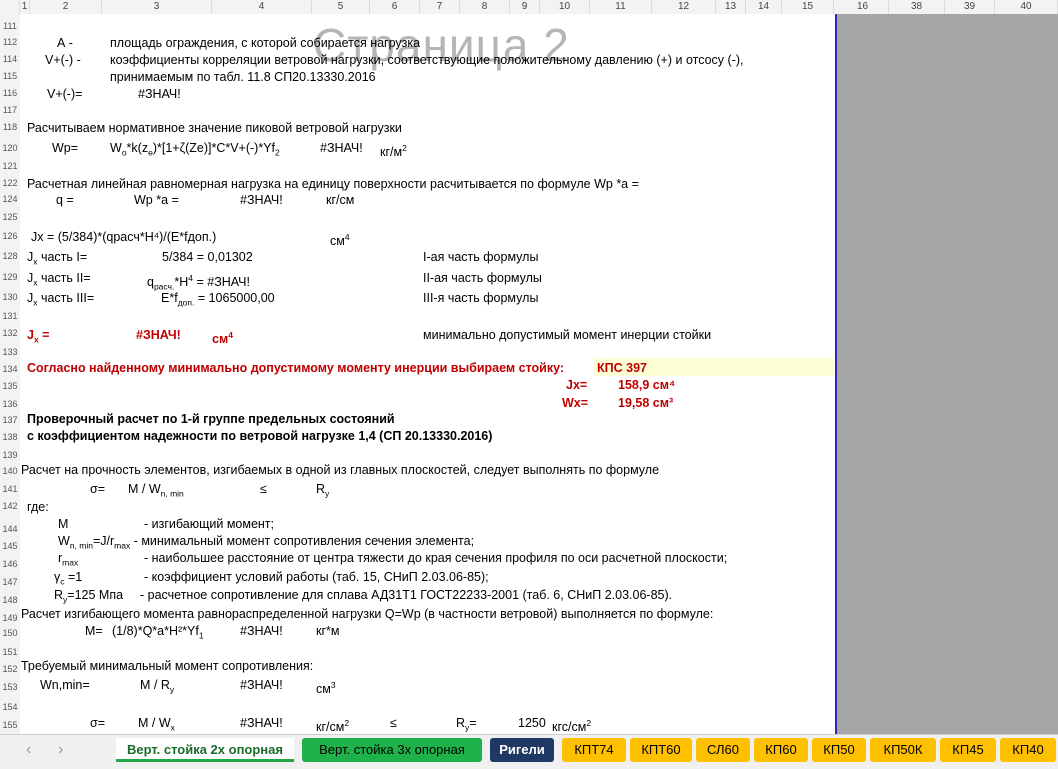  Describe the element at coordinates (157, 7) in the screenshot. I see `column-header: 3` at that location.